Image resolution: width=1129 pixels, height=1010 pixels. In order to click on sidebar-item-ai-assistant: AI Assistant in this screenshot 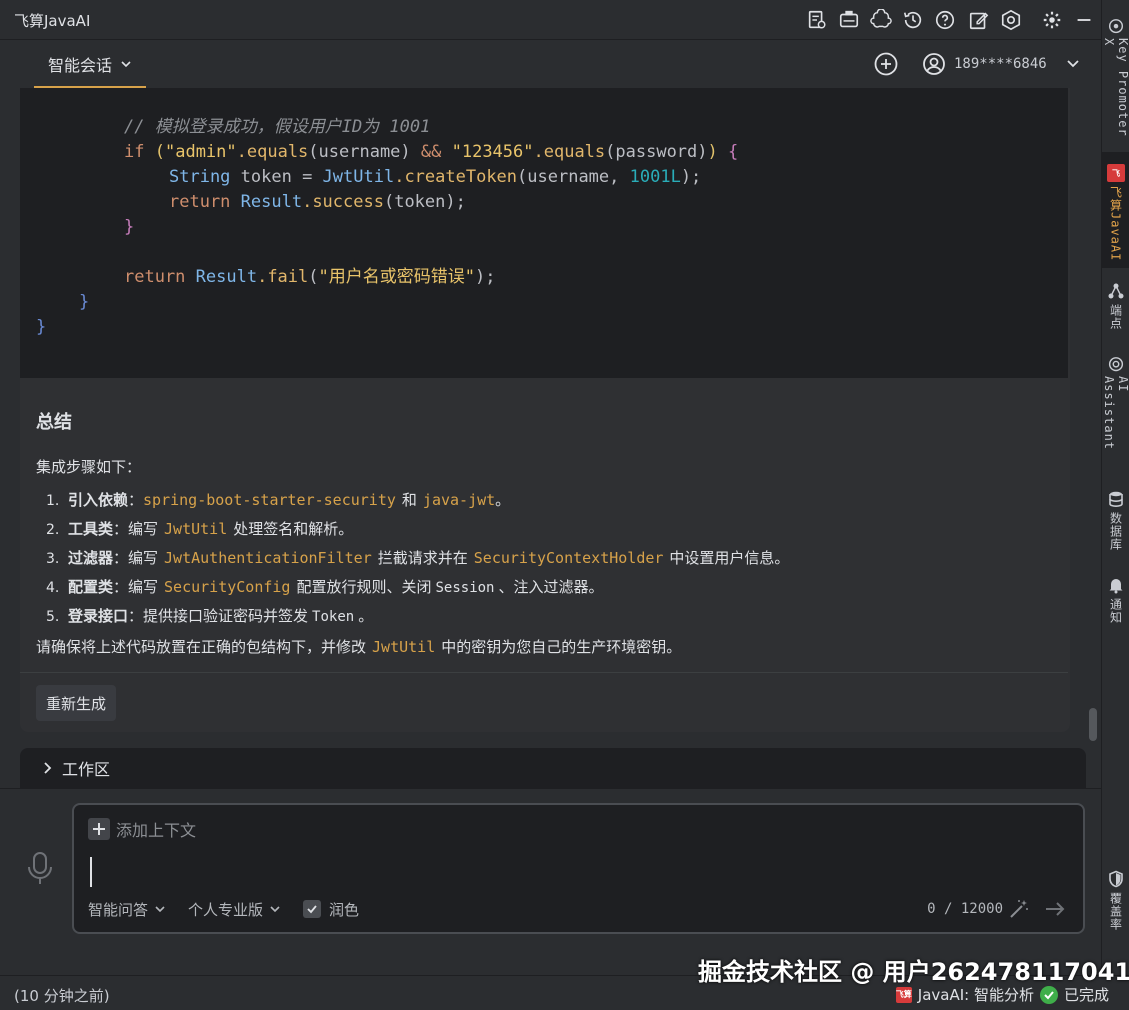, I will do `click(1115, 411)`.